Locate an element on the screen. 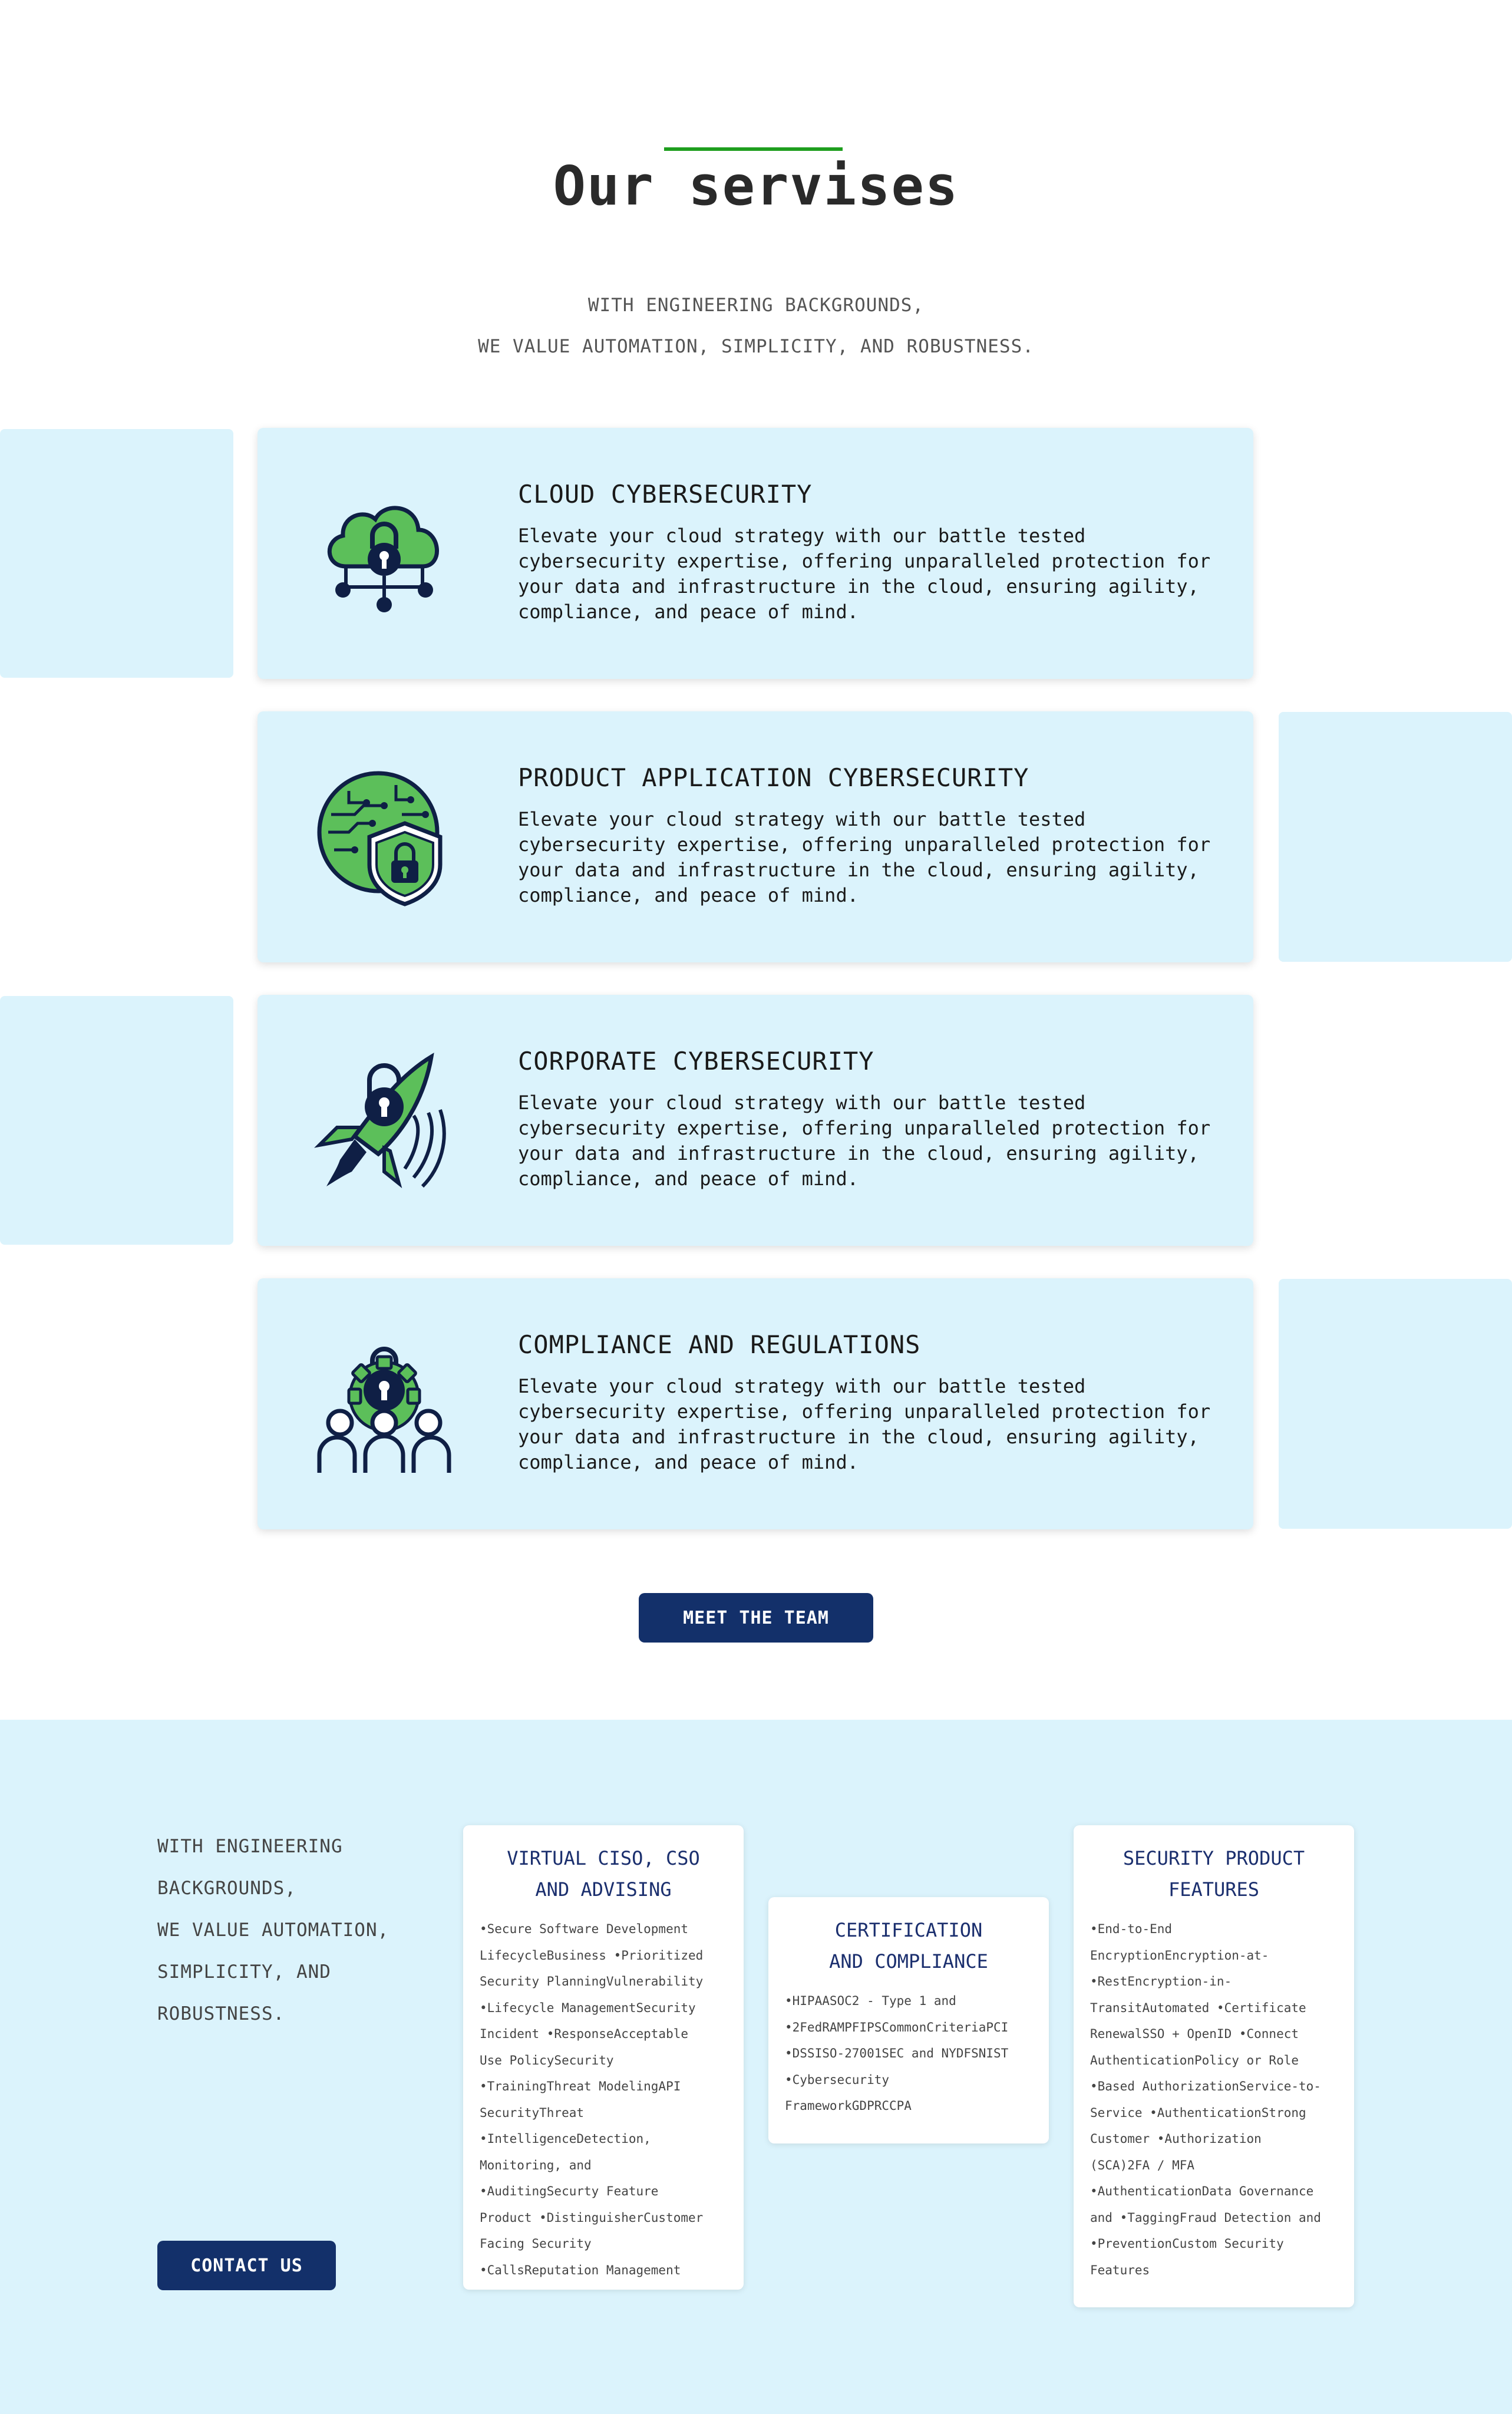 The width and height of the screenshot is (1512, 2414). footer-card-item: •TrainingThreat ModelingAPI is located at coordinates (580, 2086).